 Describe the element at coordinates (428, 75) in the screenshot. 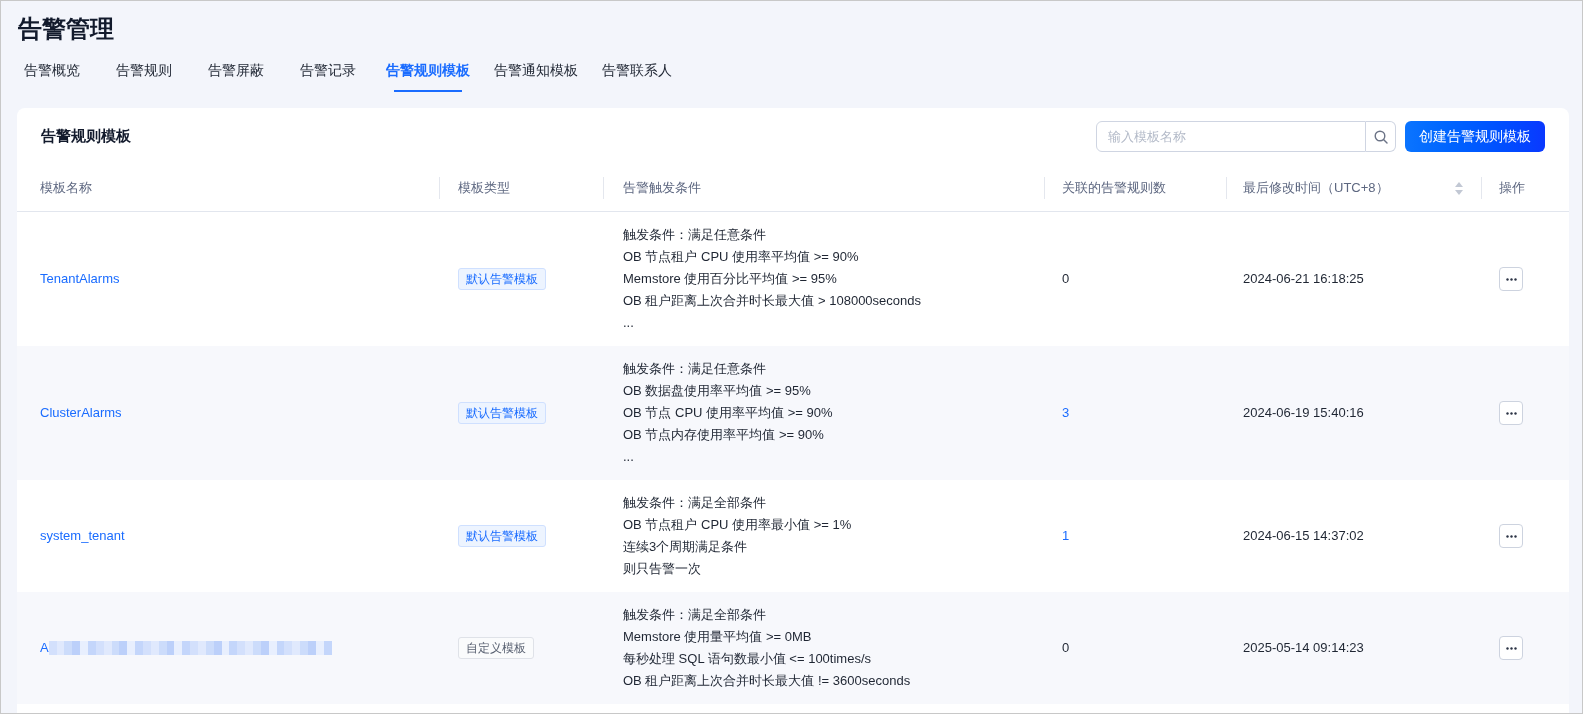

I see `tab: 告警规则模板` at that location.